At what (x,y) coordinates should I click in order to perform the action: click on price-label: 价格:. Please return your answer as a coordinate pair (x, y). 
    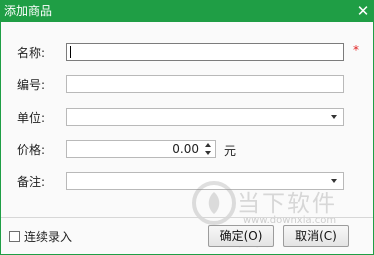
    Looking at the image, I should click on (31, 150).